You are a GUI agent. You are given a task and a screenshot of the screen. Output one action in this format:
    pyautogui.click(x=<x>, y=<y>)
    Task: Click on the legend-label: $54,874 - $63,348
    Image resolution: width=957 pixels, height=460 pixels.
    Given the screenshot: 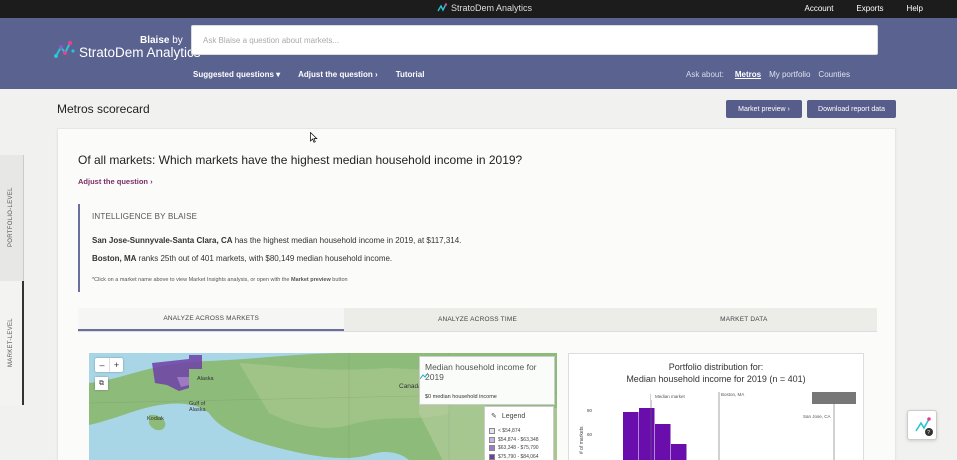 What is the action you would take?
    pyautogui.click(x=518, y=439)
    